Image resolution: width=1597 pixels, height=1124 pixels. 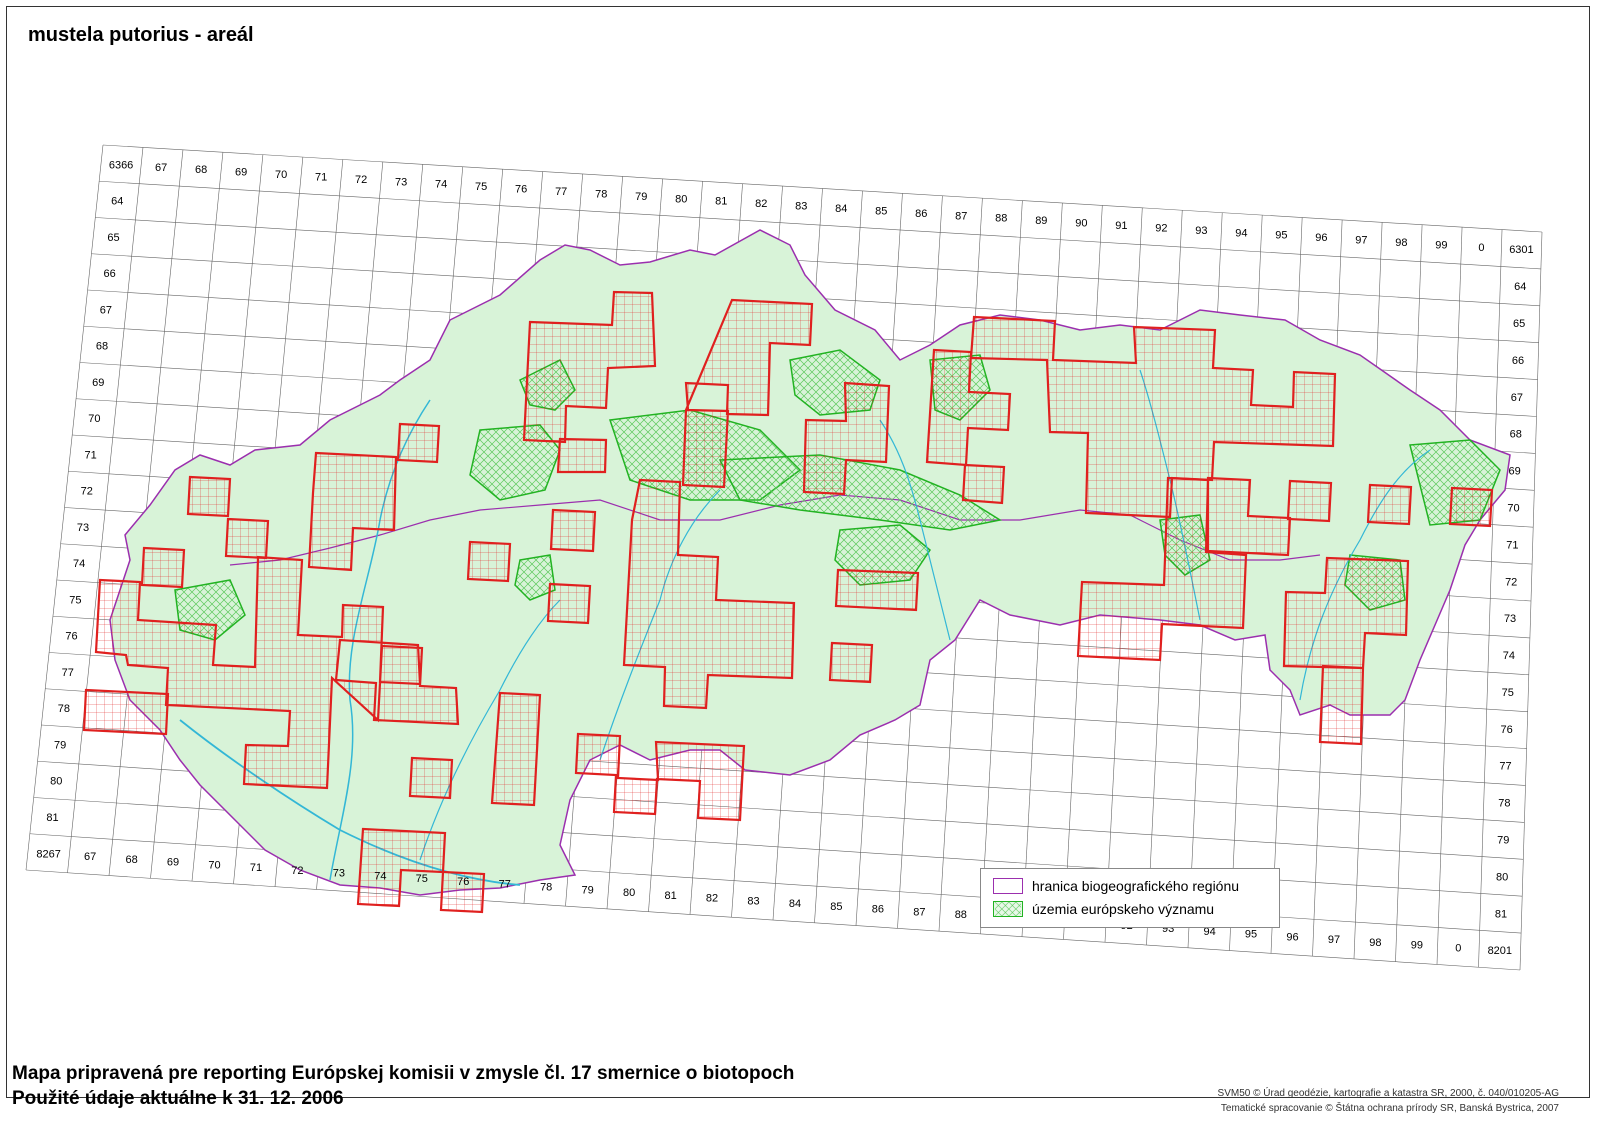 What do you see at coordinates (361, 180) in the screenshot?
I see `grid-label-top: 72` at bounding box center [361, 180].